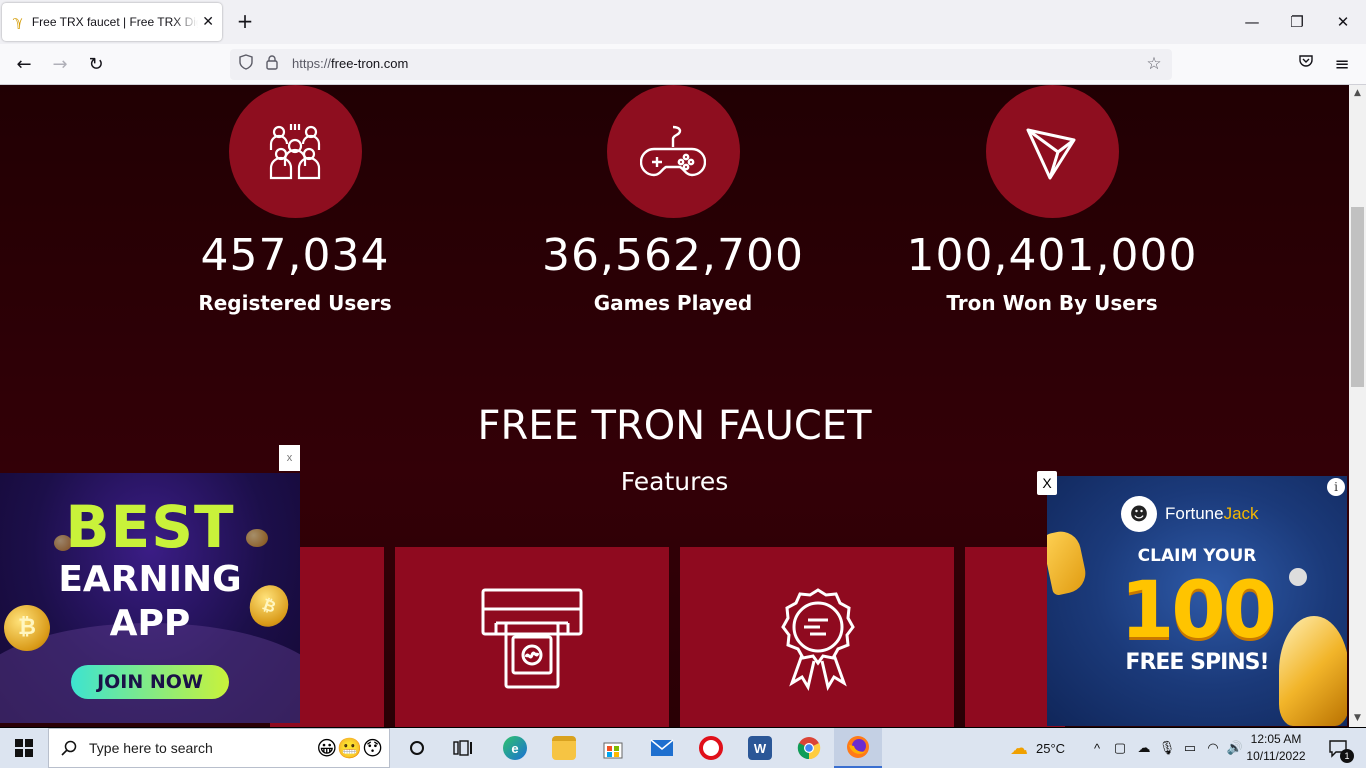 Image resolution: width=1366 pixels, height=768 pixels. What do you see at coordinates (1276, 756) in the screenshot?
I see `clock-date: 10/11/2022` at bounding box center [1276, 756].